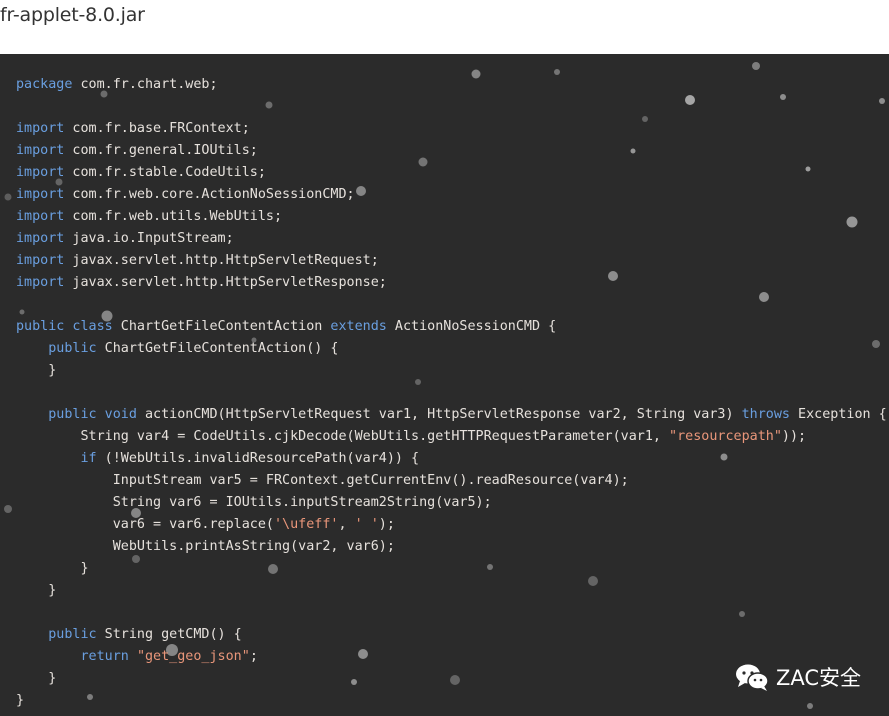  I want to click on code-text: (!WebUtils.invalidResourcePath(var4)) {, so click(258, 458).